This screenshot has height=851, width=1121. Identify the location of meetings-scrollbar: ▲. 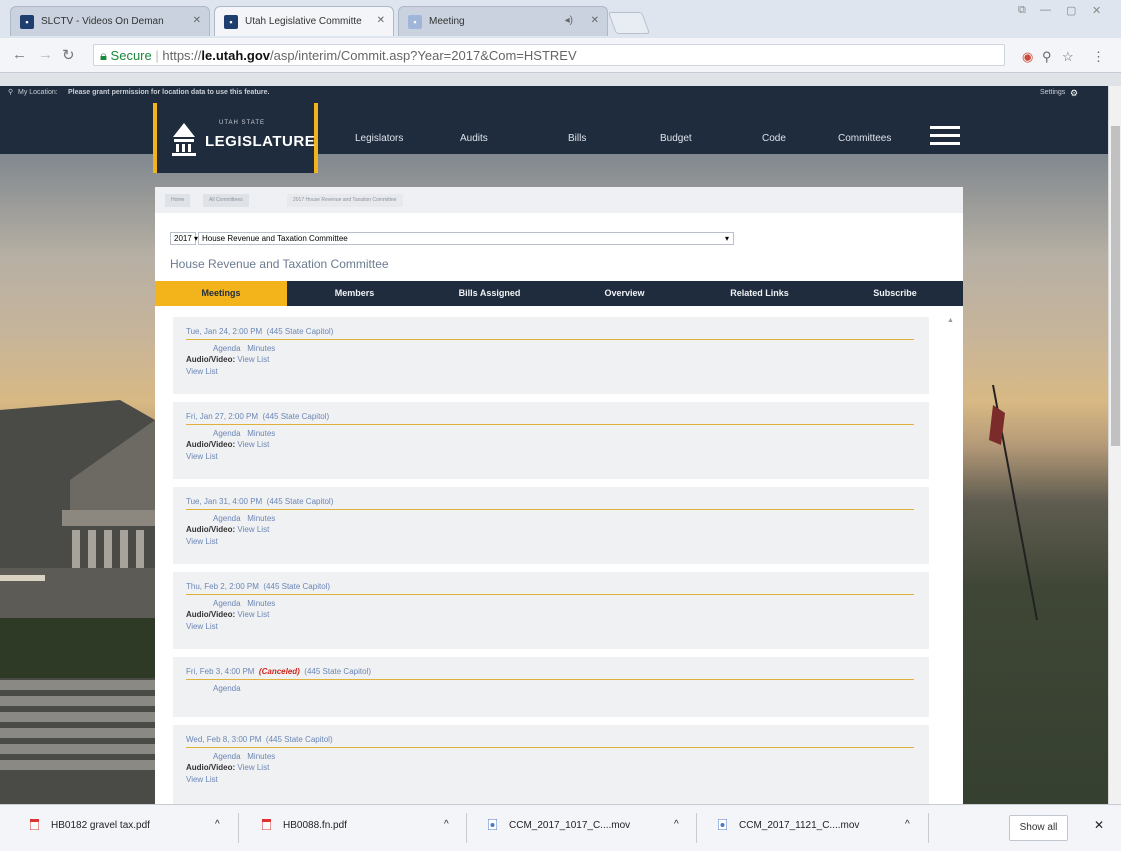
(951, 560).